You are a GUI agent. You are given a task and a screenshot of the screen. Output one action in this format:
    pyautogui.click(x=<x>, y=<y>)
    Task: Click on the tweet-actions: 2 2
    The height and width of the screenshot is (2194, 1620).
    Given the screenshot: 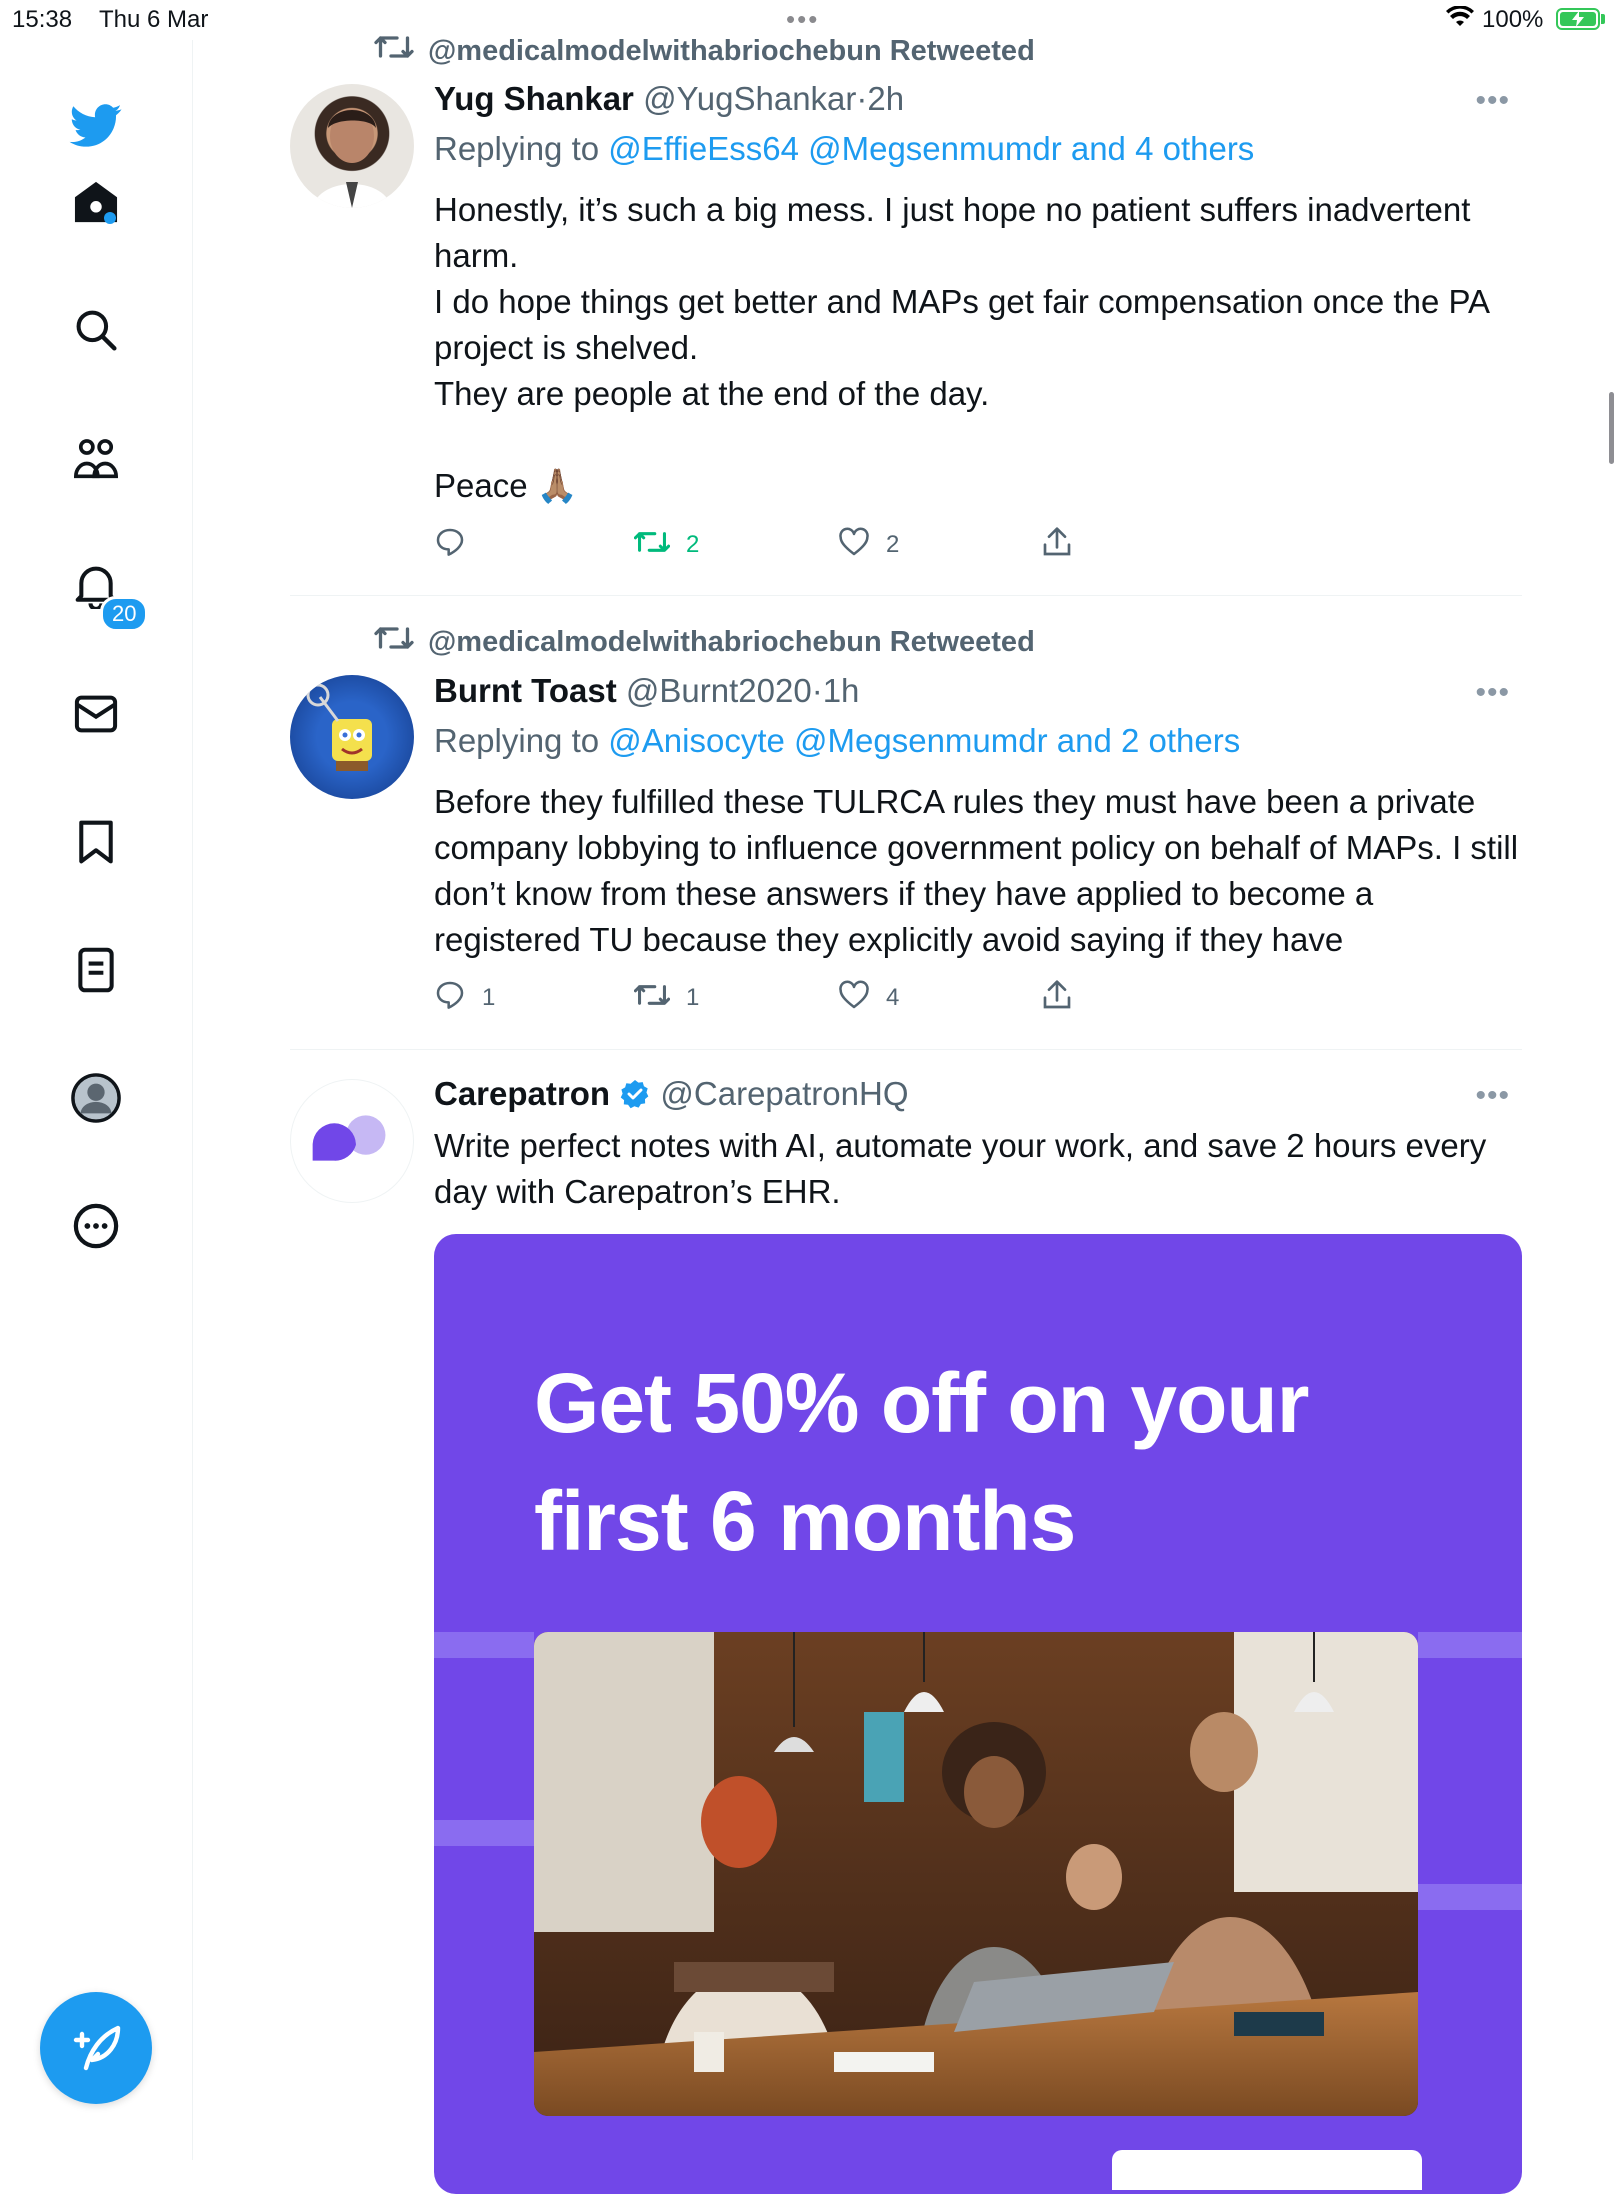 What is the action you would take?
    pyautogui.click(x=784, y=545)
    